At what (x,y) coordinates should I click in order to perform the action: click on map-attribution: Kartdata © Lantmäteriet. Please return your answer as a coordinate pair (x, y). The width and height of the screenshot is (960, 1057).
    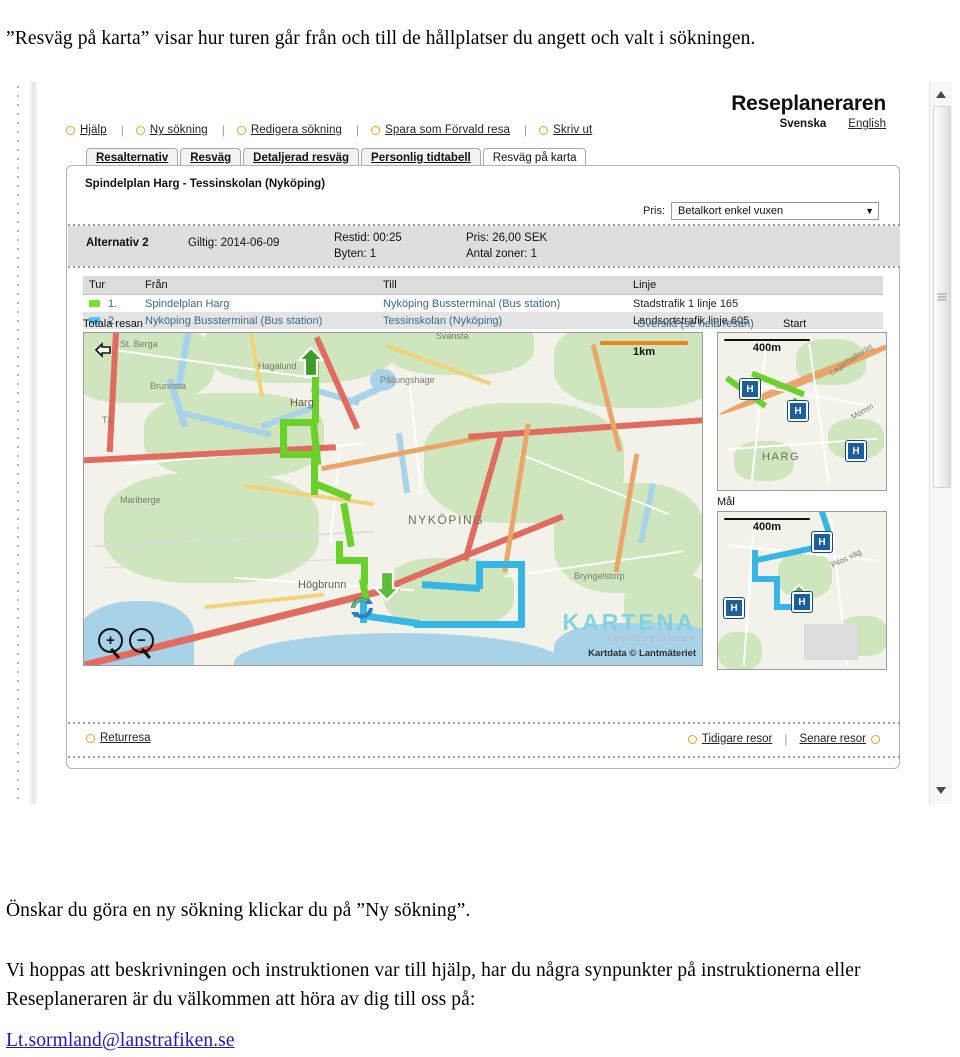
    Looking at the image, I should click on (642, 653).